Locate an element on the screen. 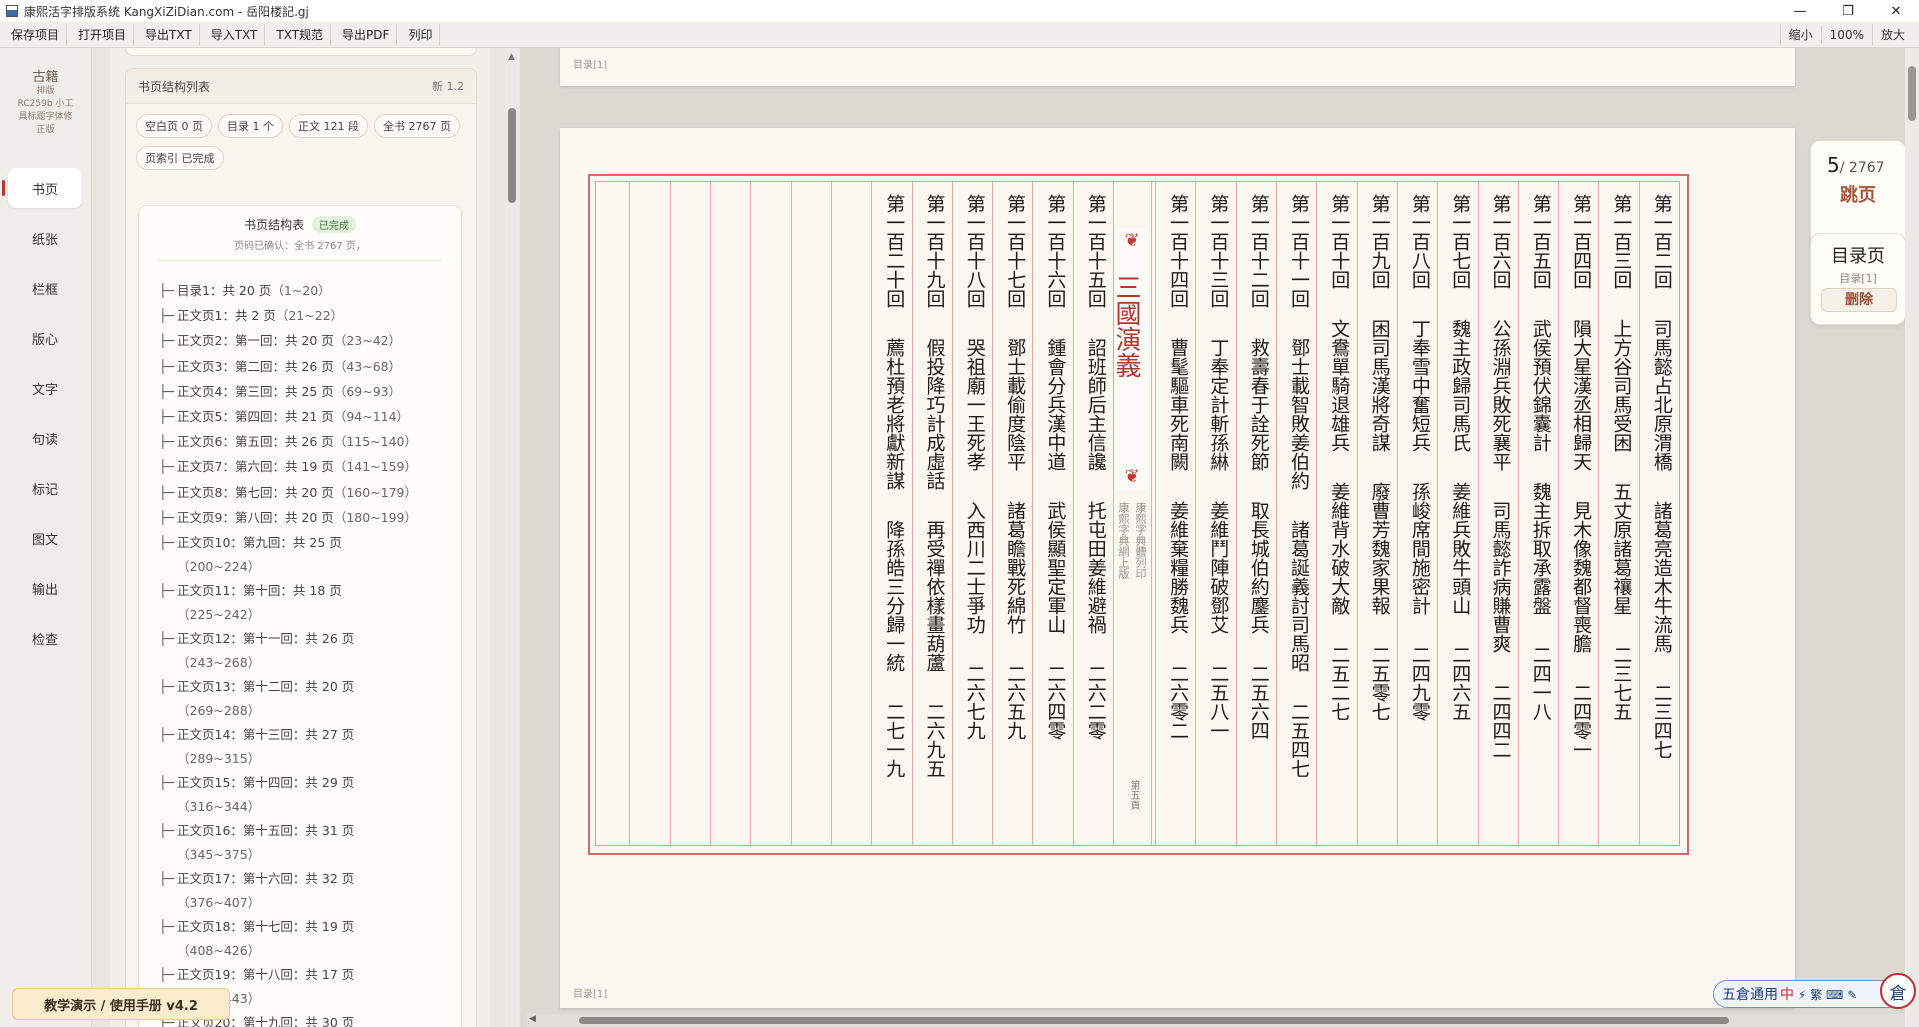 The width and height of the screenshot is (1919, 1027). nav-item-marks: 标记 is located at coordinates (45, 488).